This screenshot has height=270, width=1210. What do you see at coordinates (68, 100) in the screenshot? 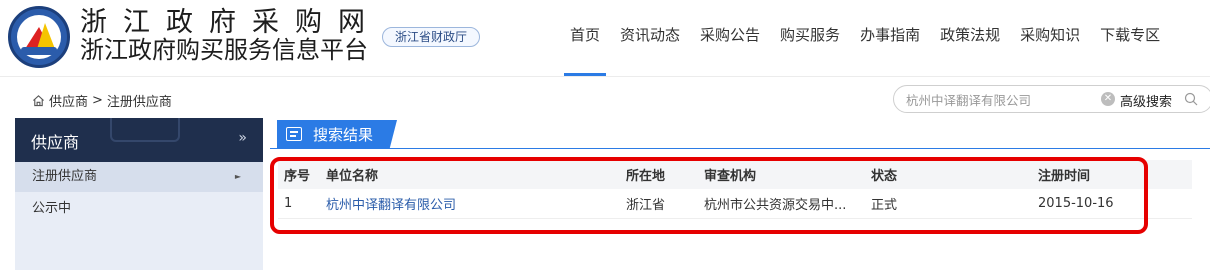
I see `breadcrumb-root: 供应商` at bounding box center [68, 100].